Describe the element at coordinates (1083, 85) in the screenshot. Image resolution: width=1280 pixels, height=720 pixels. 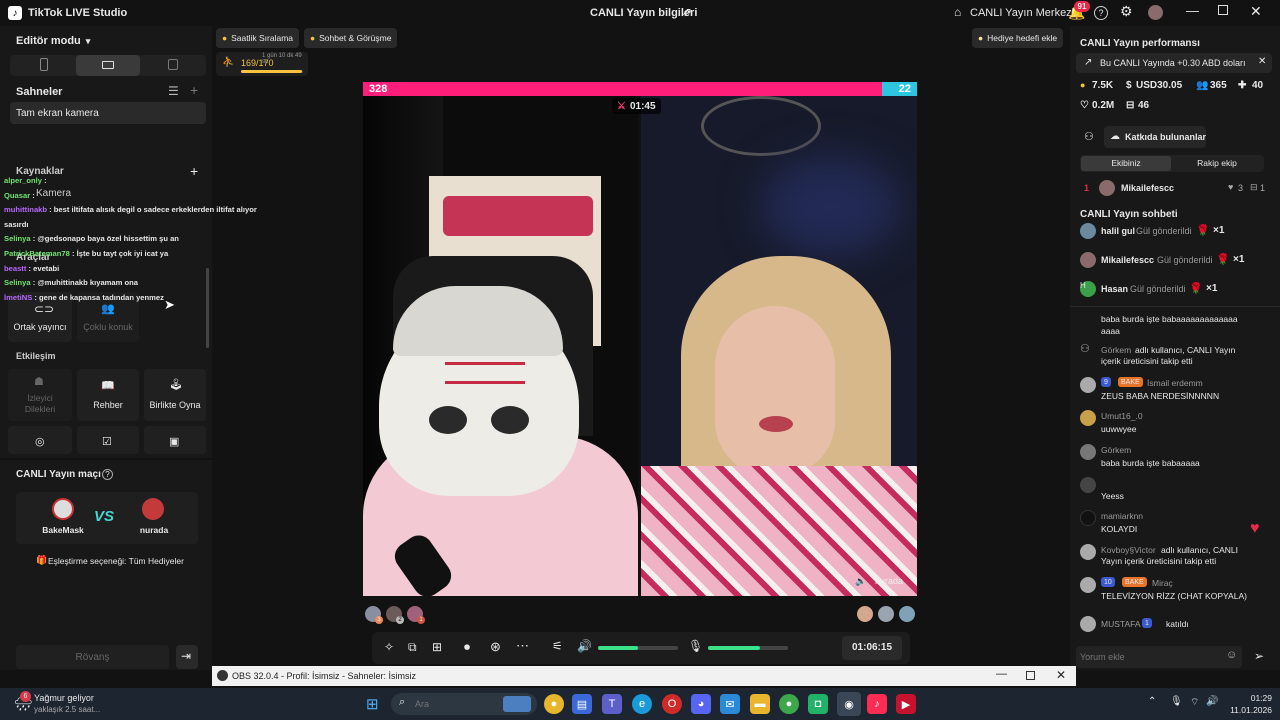
I see `coin-icon: ●` at that location.